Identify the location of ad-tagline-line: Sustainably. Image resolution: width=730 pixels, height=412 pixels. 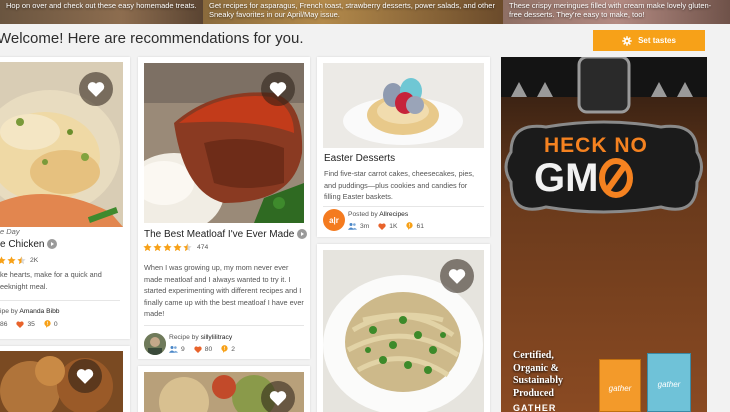
(538, 380).